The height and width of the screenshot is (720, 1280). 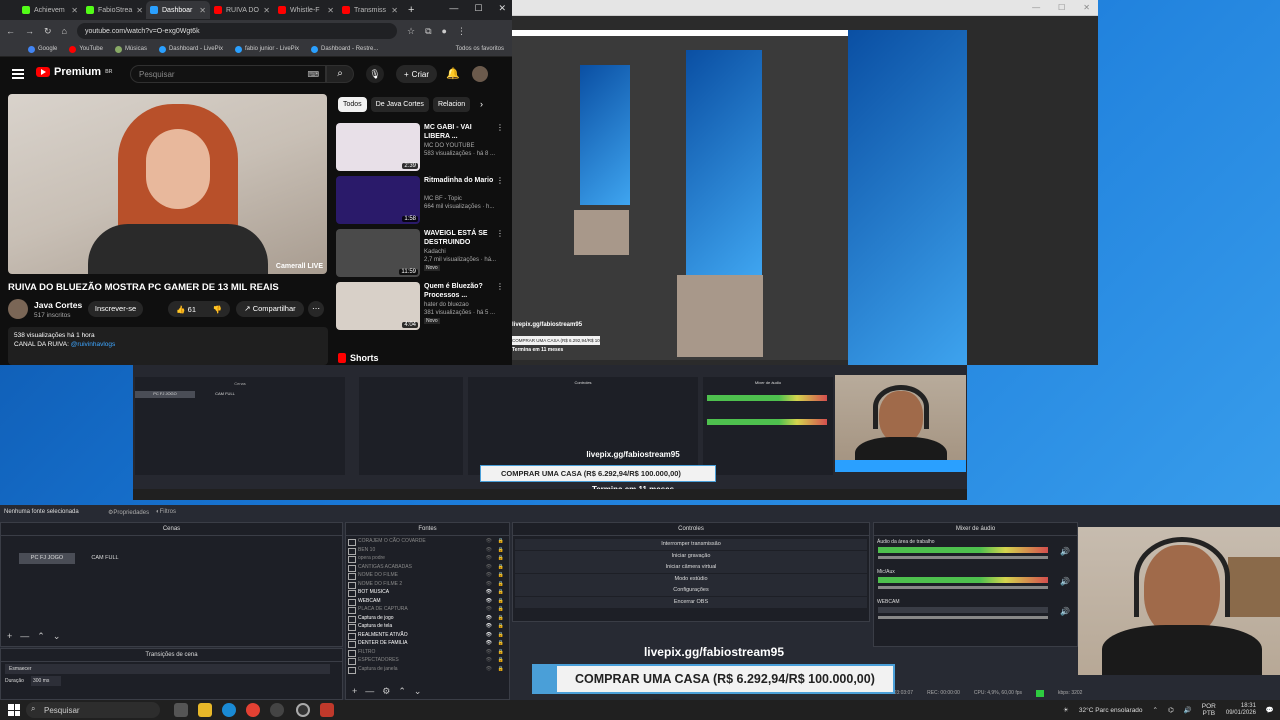 I want to click on maximize-icon: ☐, so click(x=1061, y=7).